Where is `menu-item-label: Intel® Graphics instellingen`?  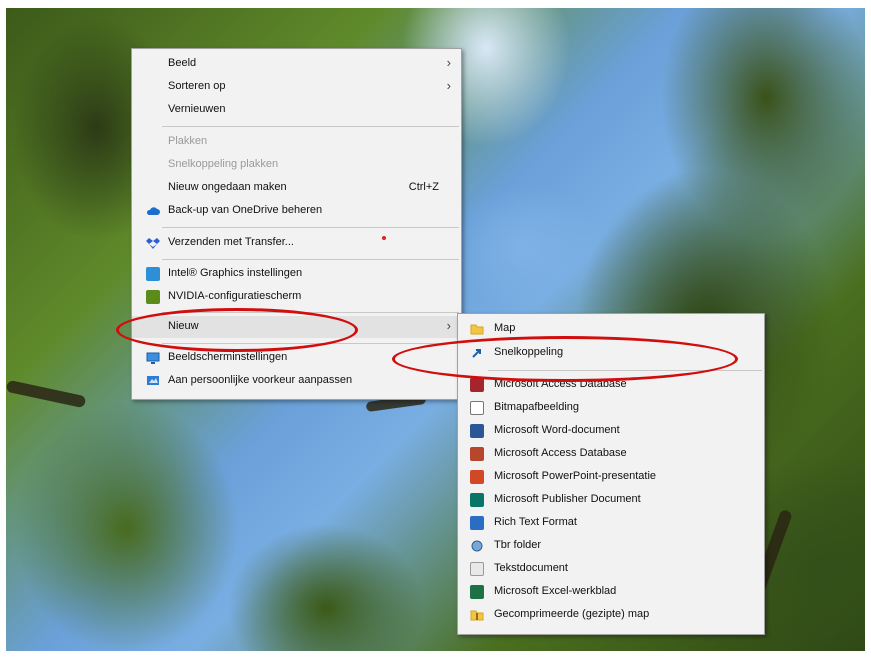 menu-item-label: Intel® Graphics instellingen is located at coordinates (235, 273).